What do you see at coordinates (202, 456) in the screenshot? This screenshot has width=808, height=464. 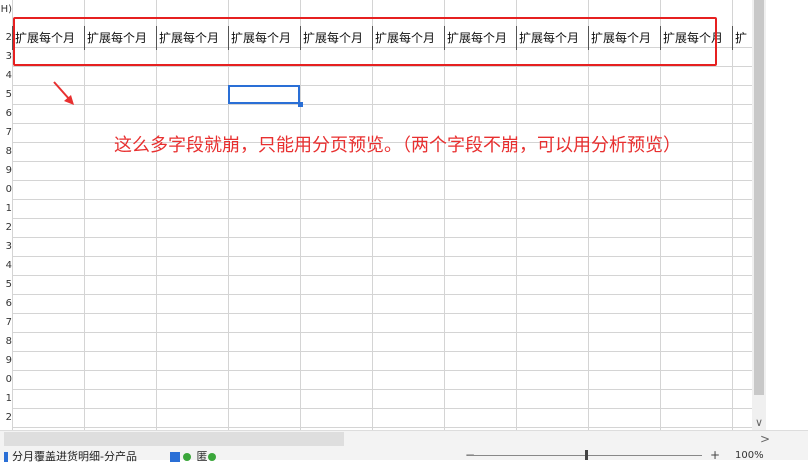 I see `view-label: 匿` at bounding box center [202, 456].